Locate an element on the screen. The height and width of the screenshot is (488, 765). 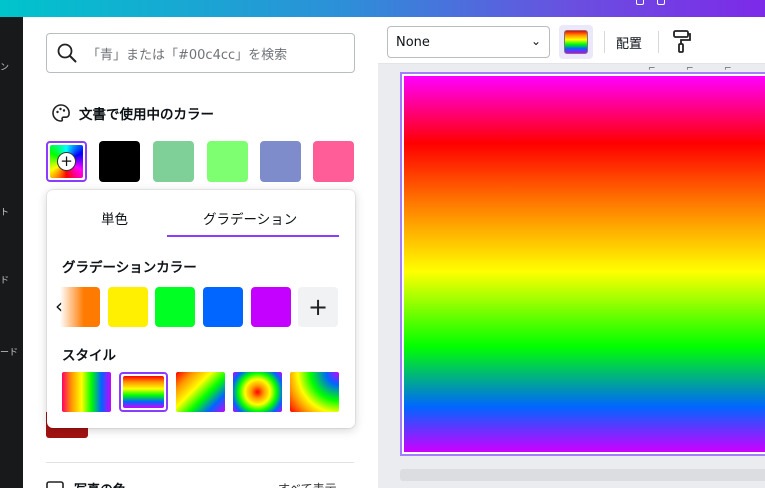
gradient-style-horizontal is located at coordinates (86, 392).